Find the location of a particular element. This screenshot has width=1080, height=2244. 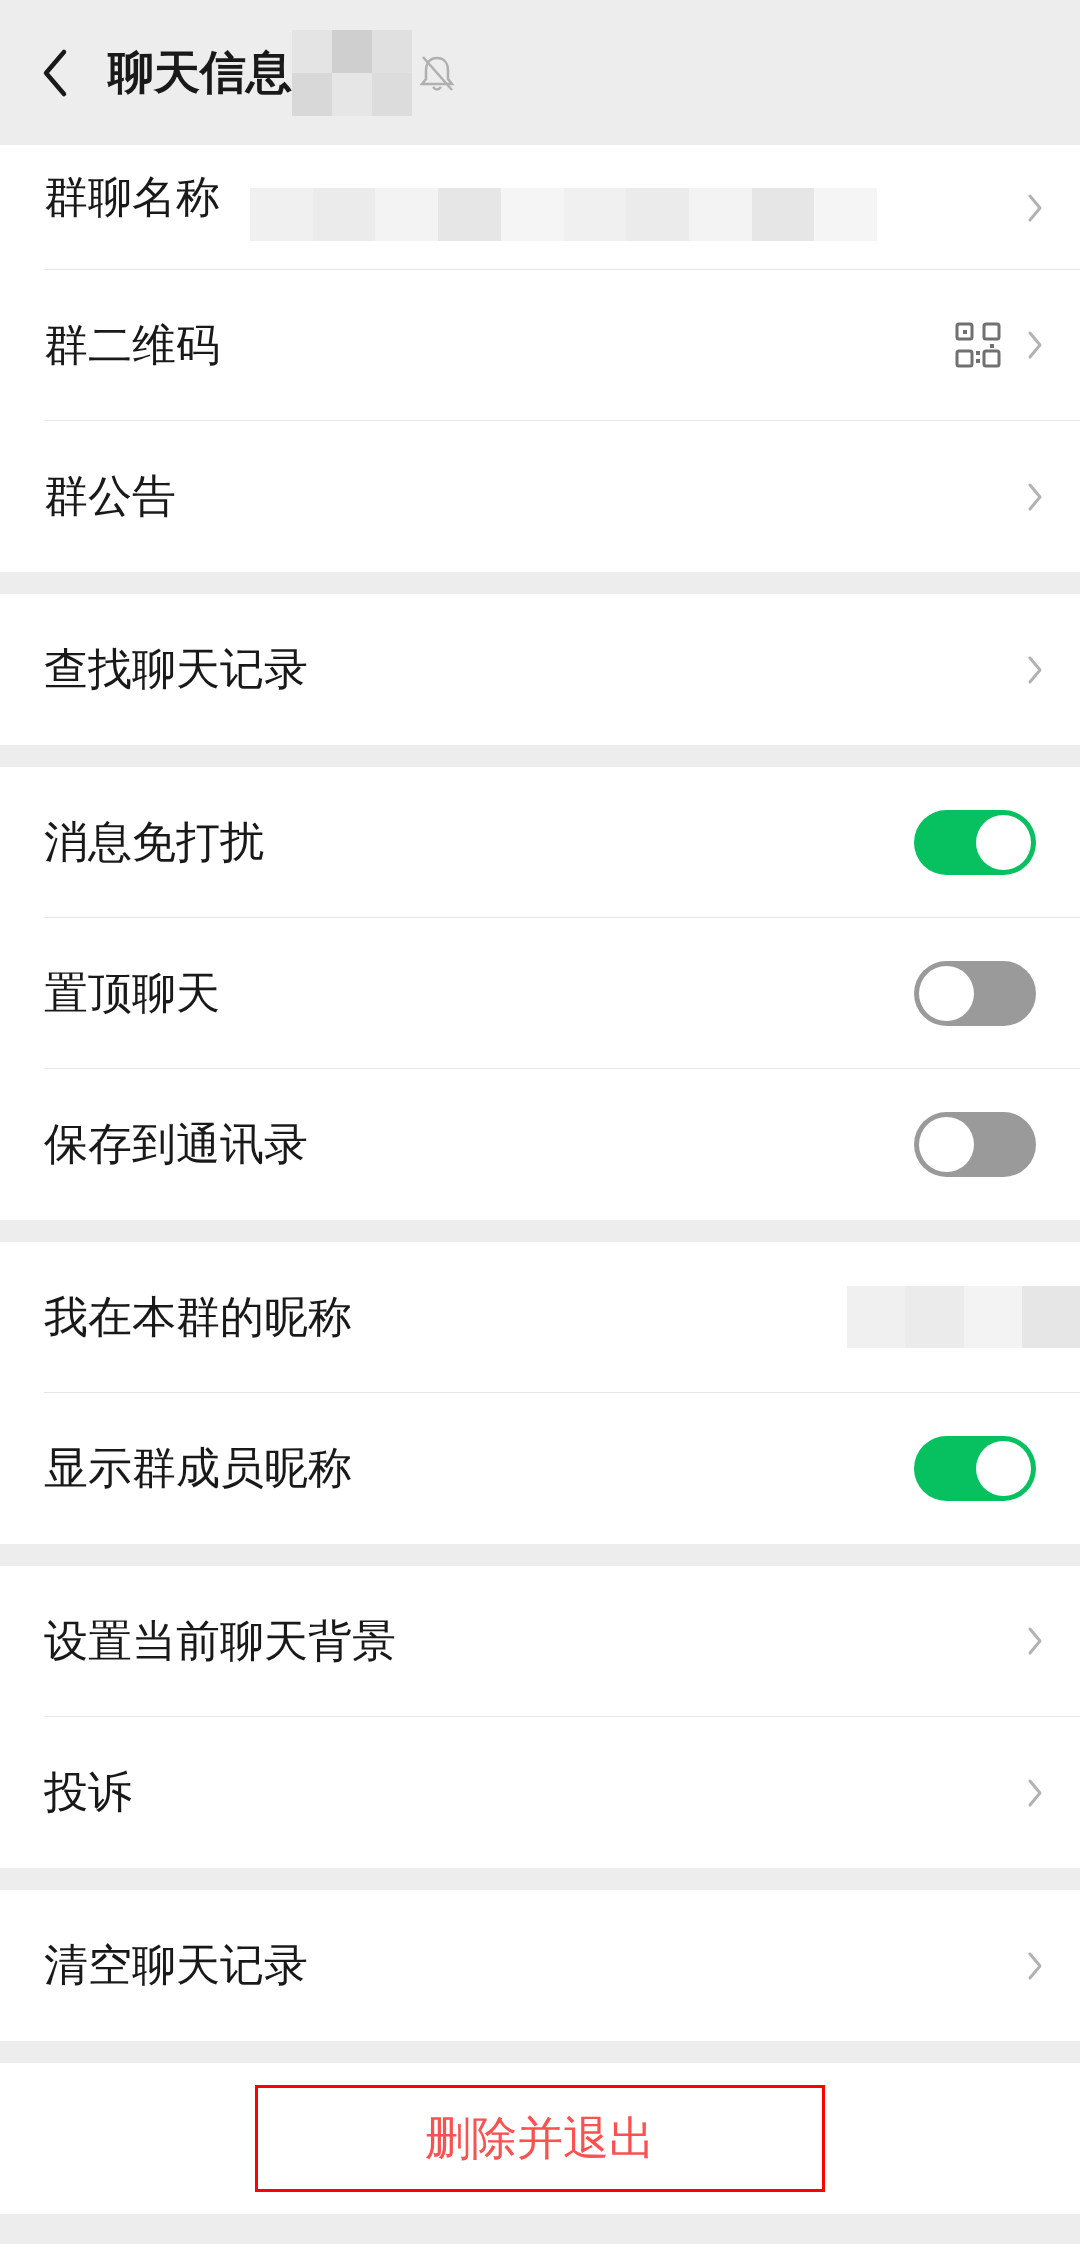

row-label: 我在本群的昵称 is located at coordinates (198, 1316).